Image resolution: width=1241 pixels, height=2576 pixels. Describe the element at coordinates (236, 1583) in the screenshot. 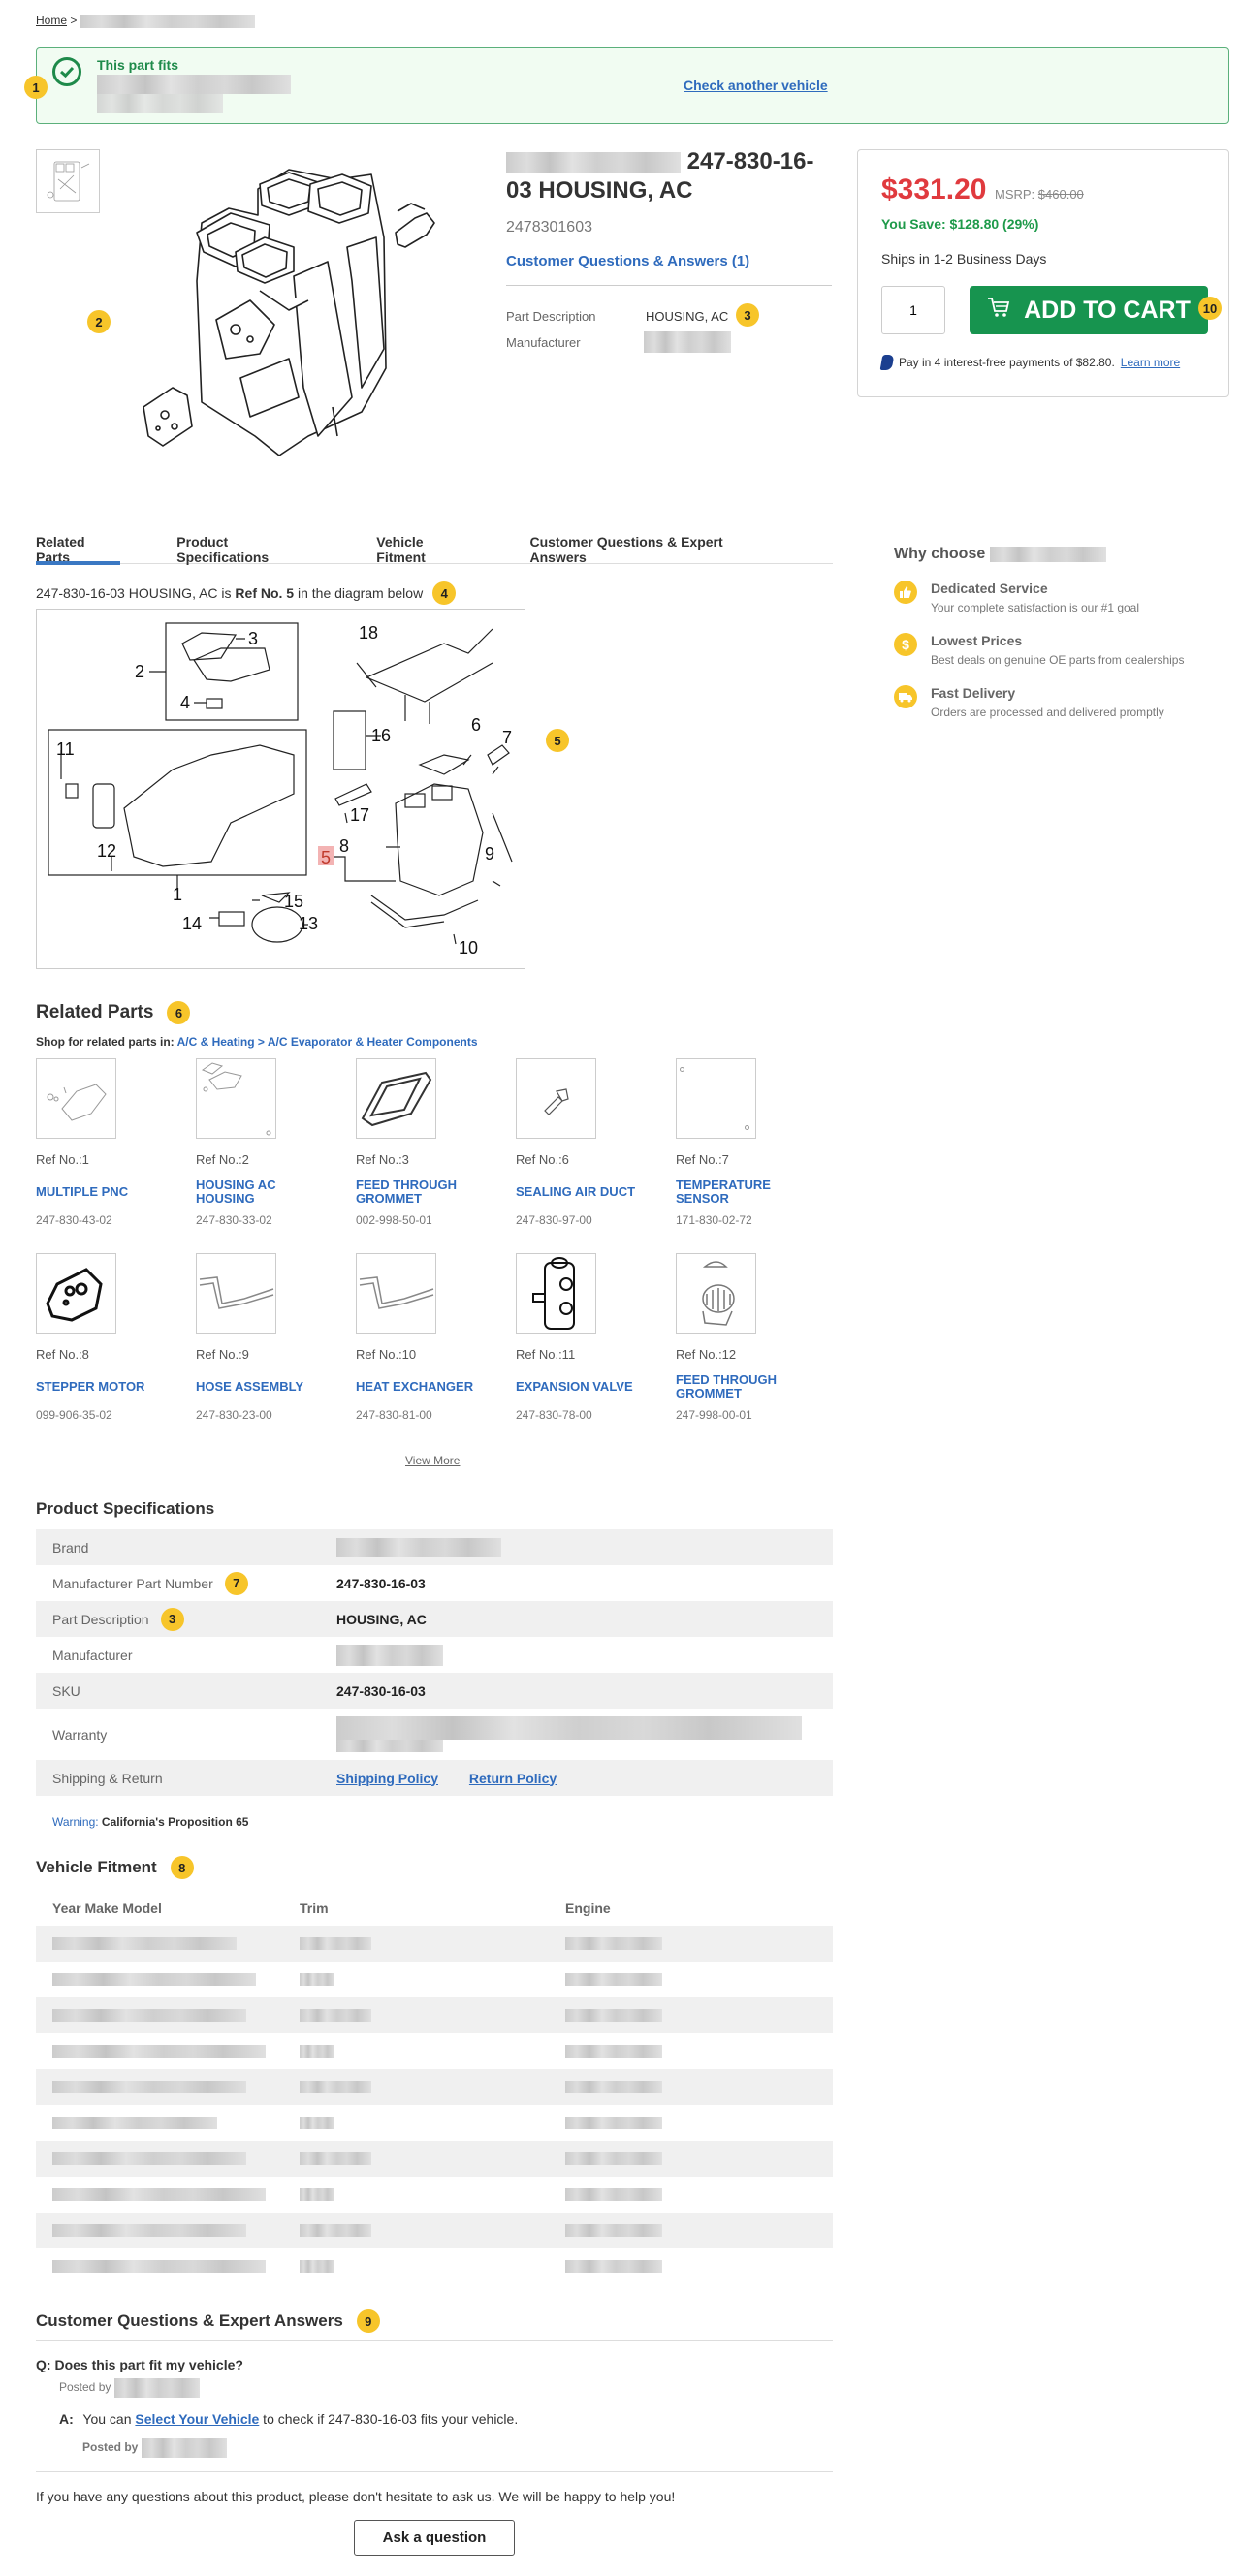

I see `annotation-badge: 7` at that location.